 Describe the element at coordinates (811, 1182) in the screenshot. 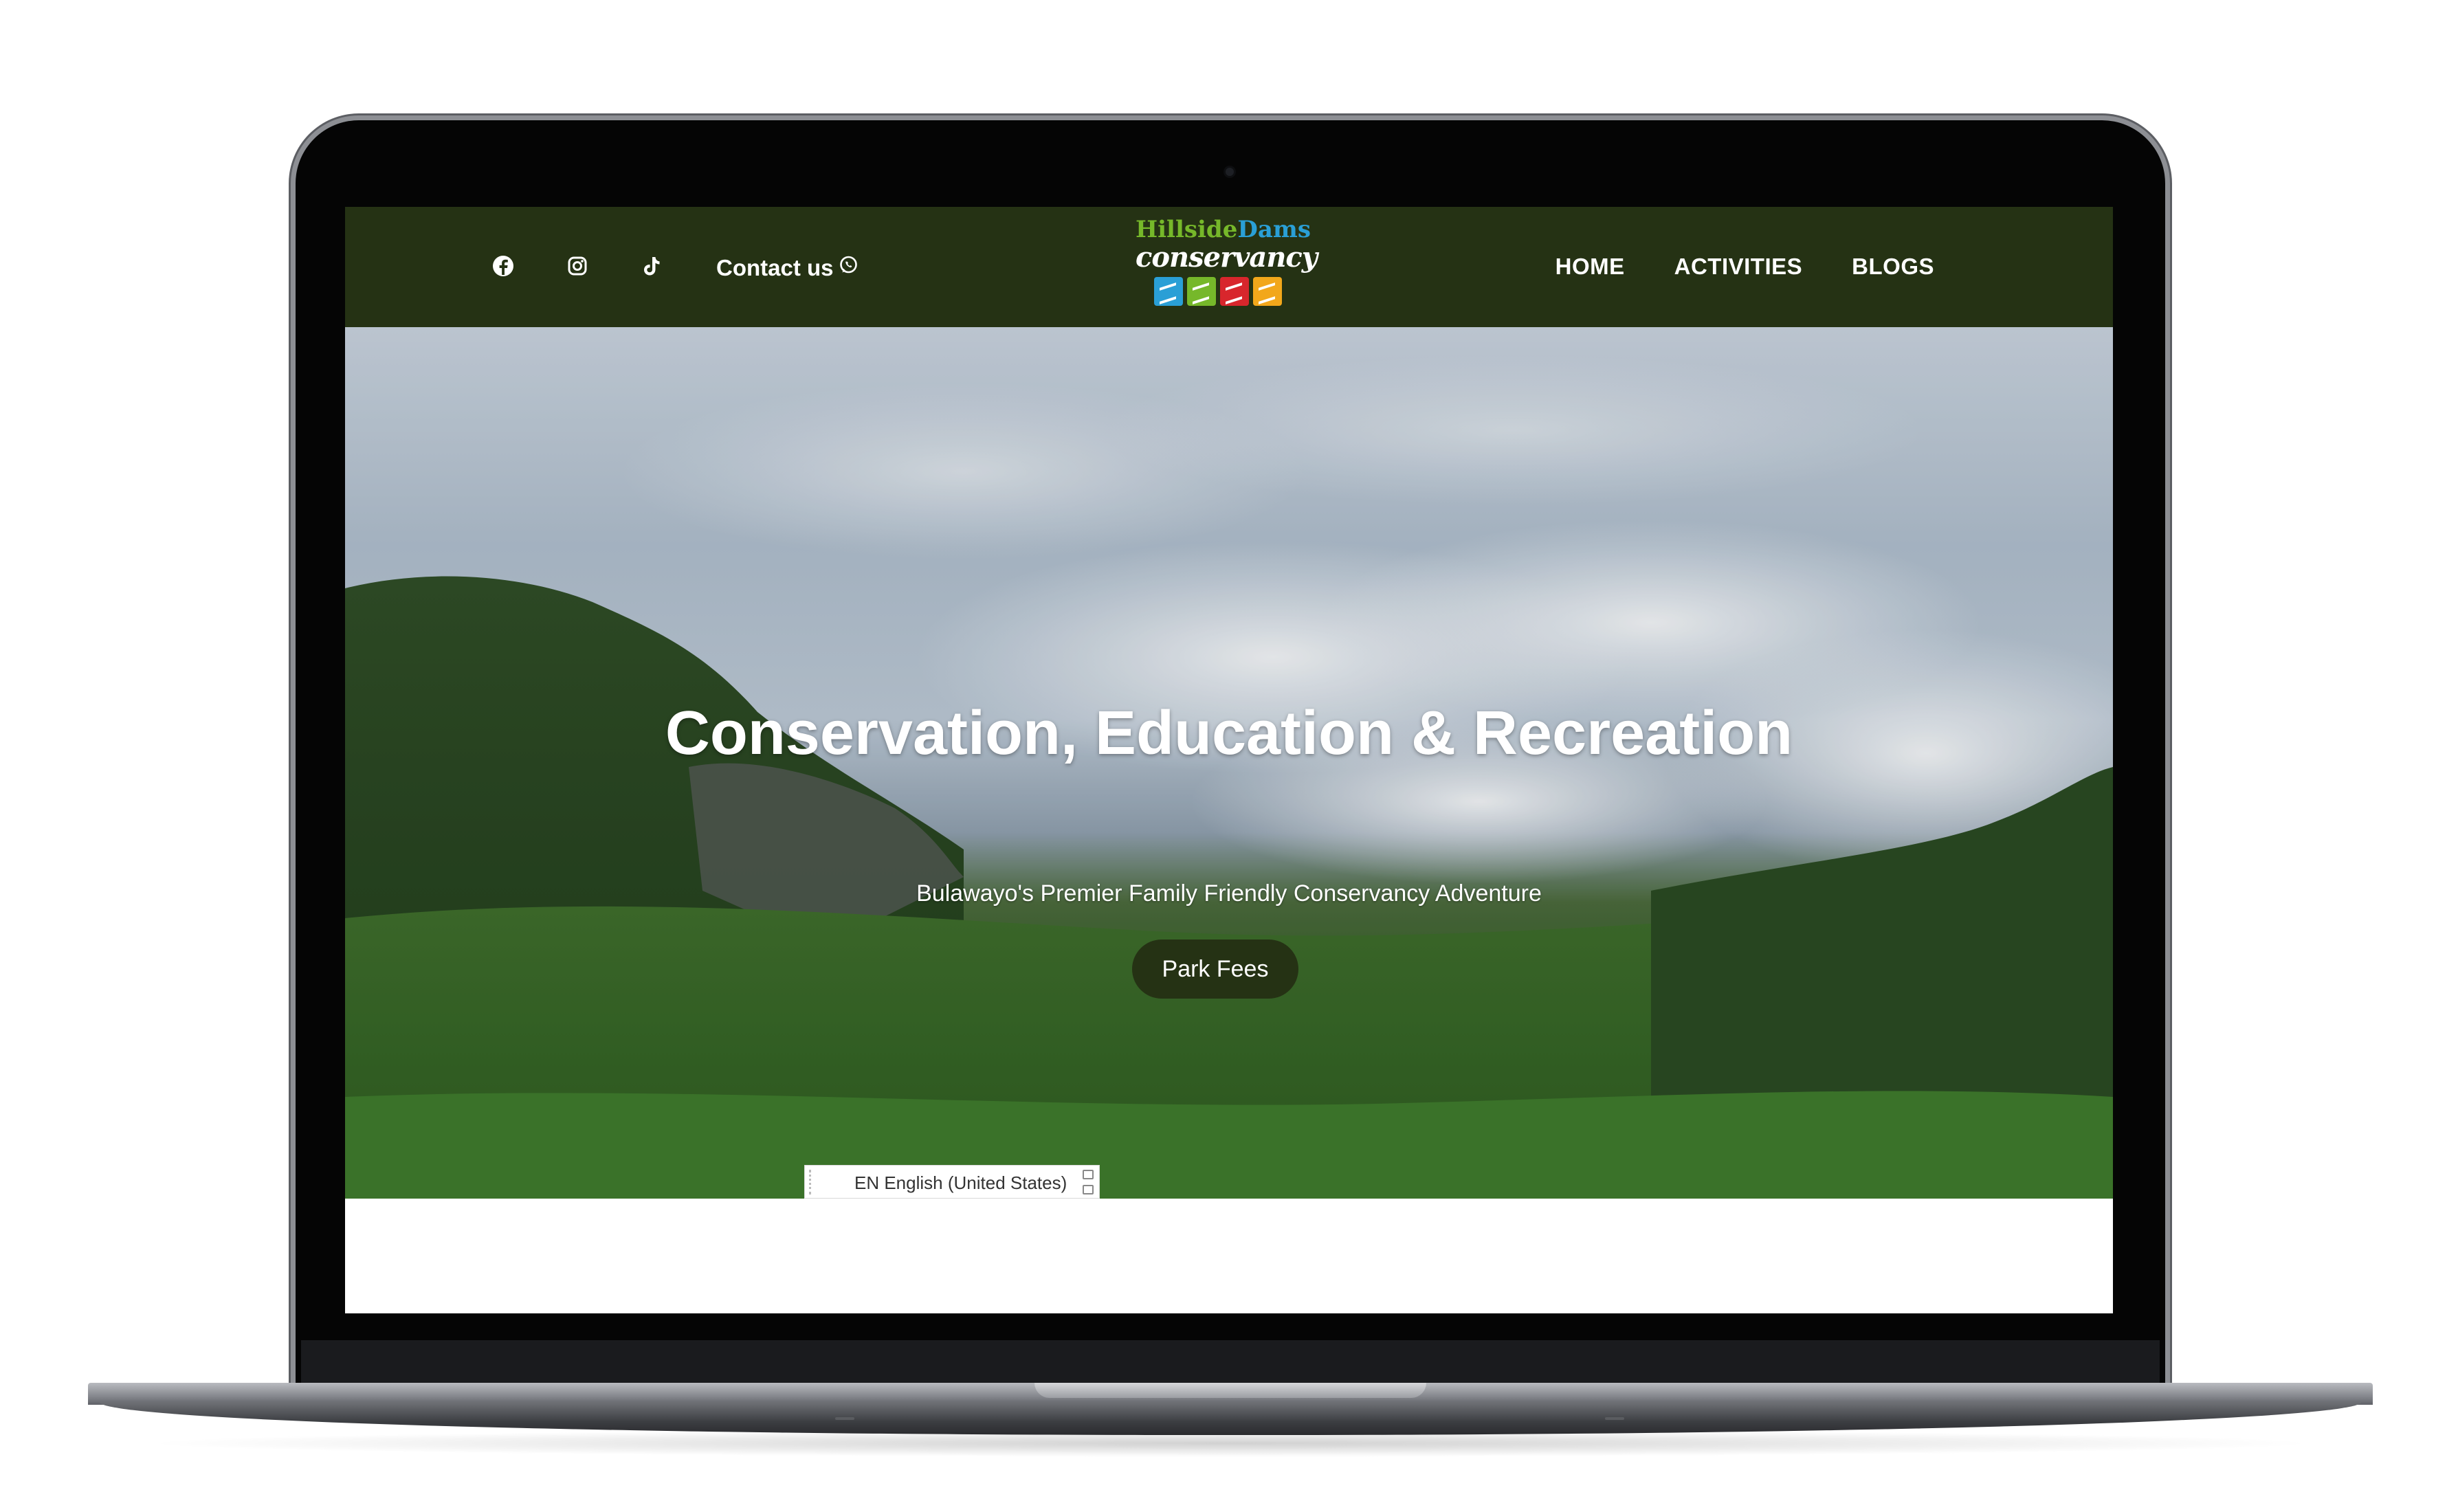

I see `drag-handle-icon` at that location.